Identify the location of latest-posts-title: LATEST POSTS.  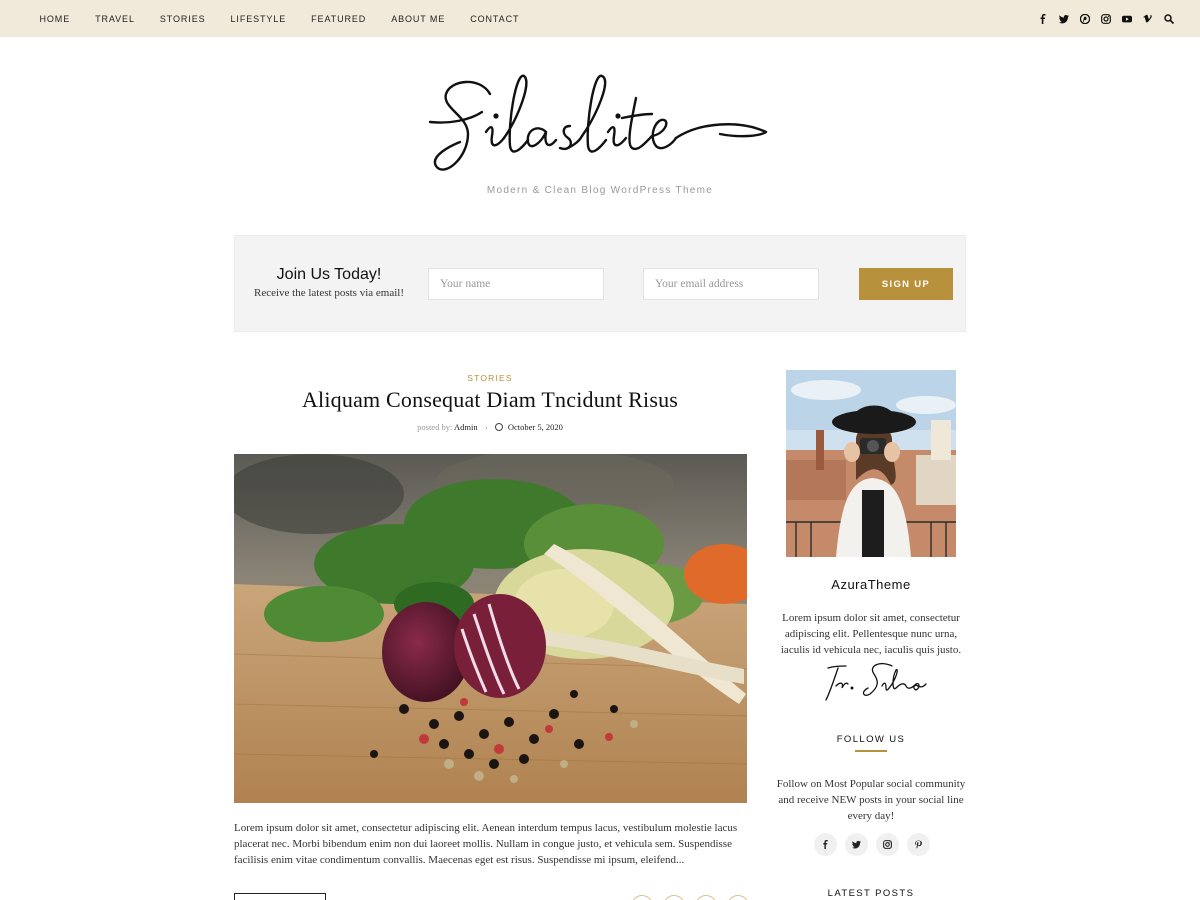
(871, 893).